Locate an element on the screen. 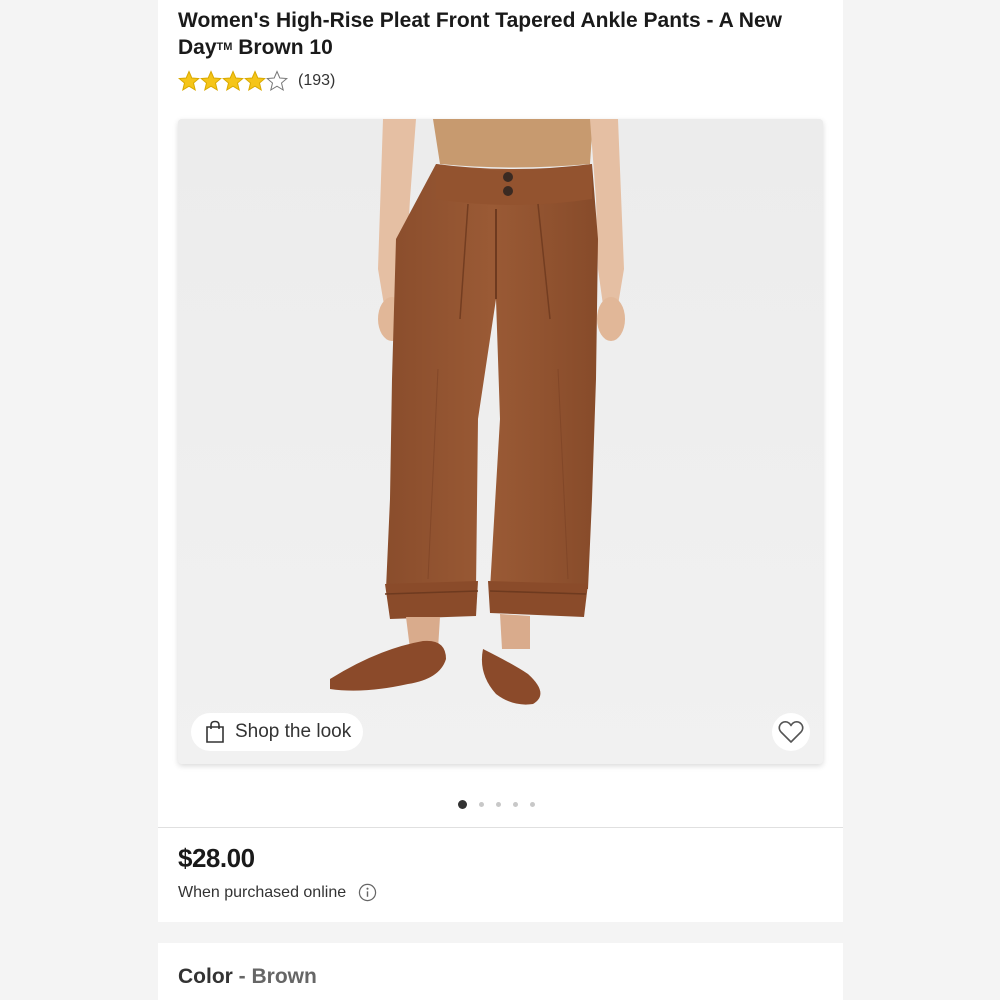 The image size is (1000, 1000). product-price: $28.00 is located at coordinates (216, 858).